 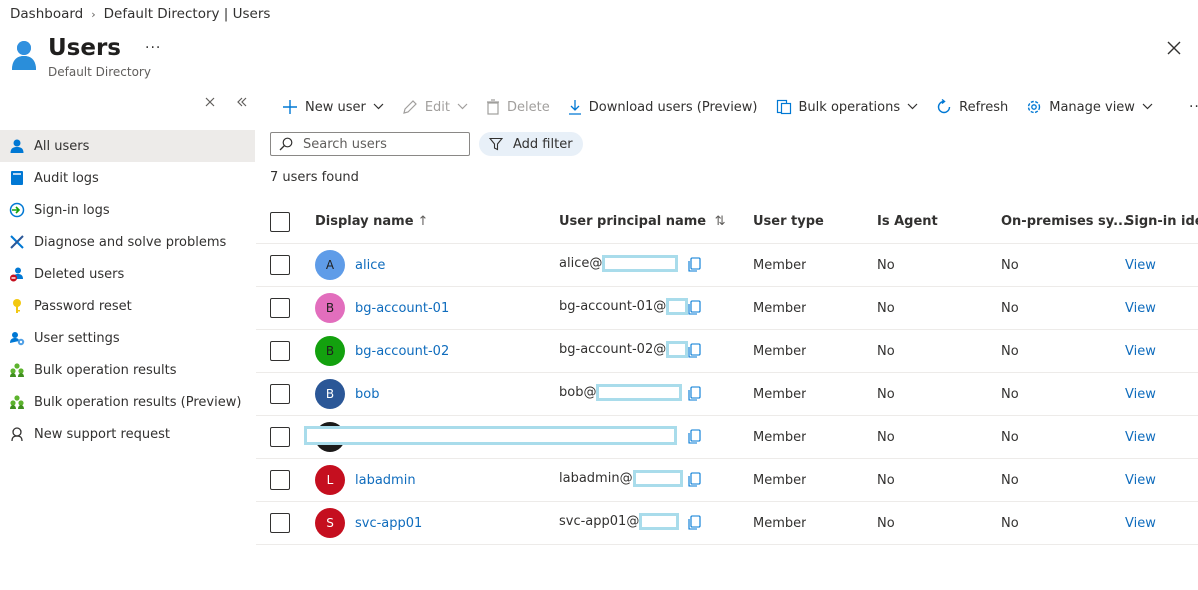 I want to click on more-options-button: ···, so click(x=153, y=48).